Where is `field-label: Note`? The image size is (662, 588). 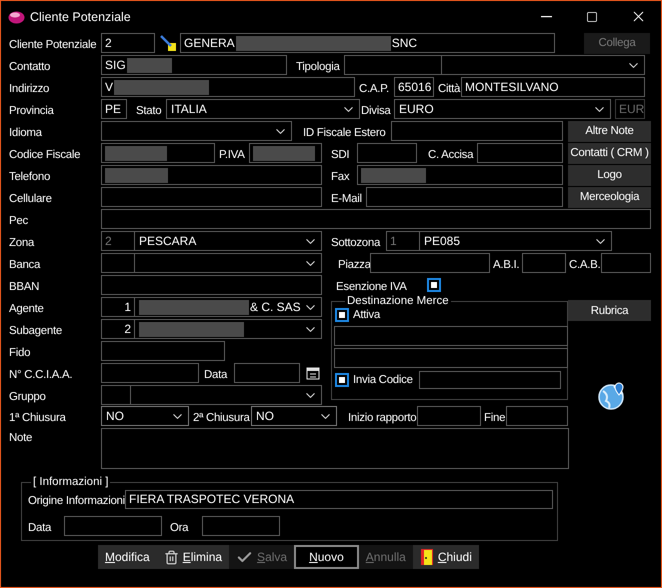 field-label: Note is located at coordinates (21, 437).